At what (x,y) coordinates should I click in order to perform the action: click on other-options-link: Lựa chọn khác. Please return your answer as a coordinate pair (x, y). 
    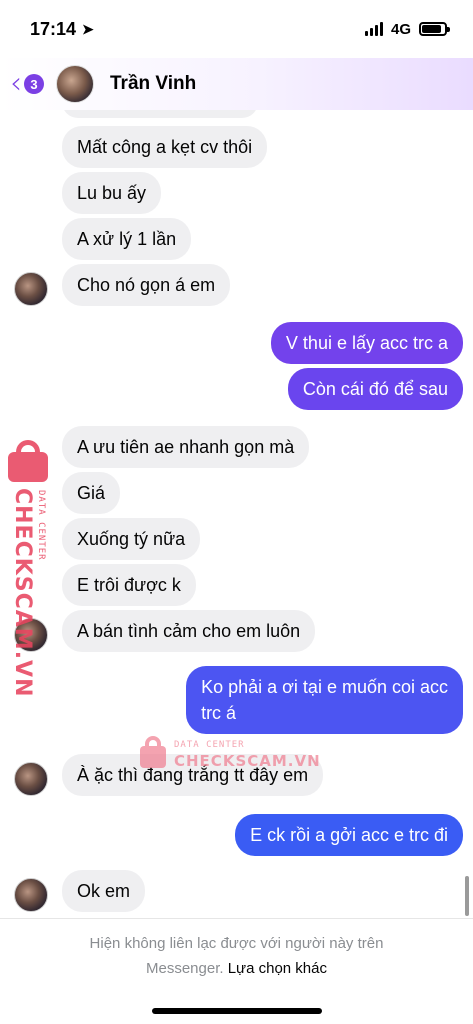
    Looking at the image, I should click on (277, 968).